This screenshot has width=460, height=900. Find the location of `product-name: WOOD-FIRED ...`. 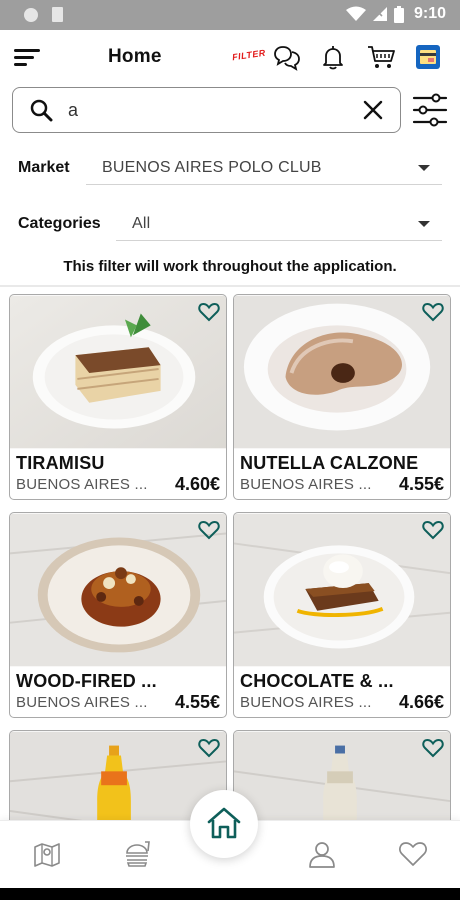

product-name: WOOD-FIRED ... is located at coordinates (86, 681).